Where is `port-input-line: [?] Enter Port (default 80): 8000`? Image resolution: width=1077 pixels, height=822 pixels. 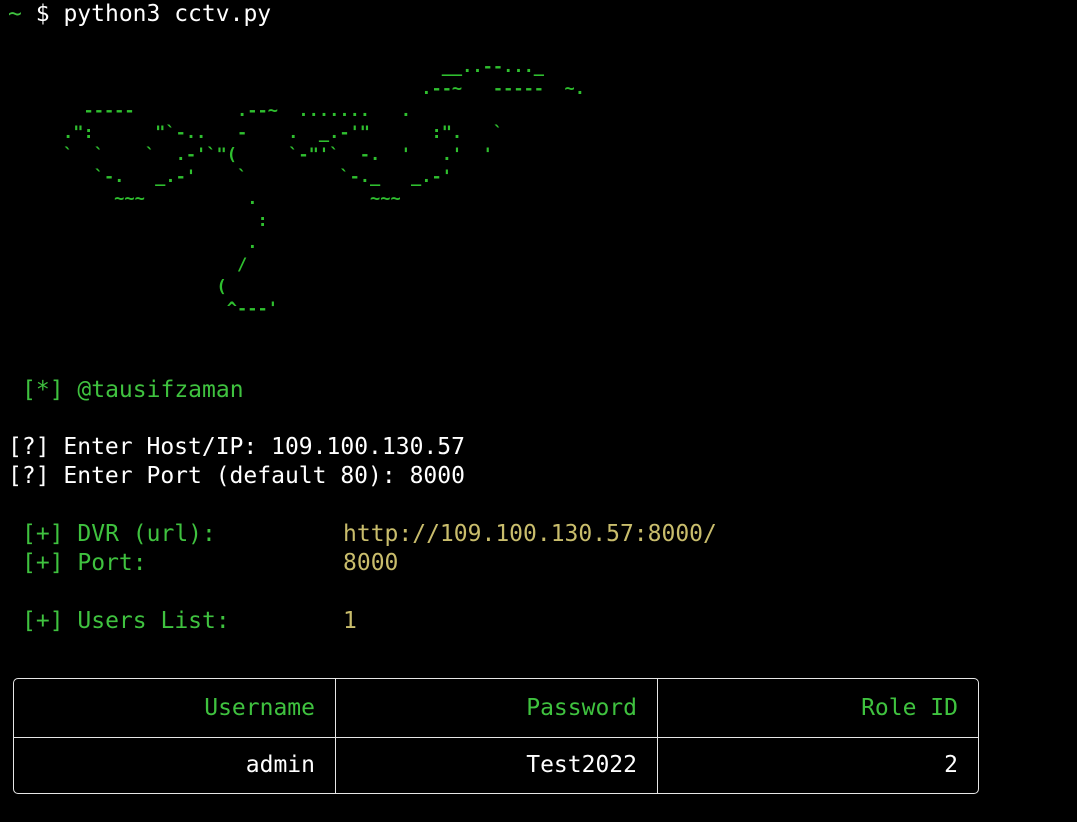
port-input-line: [?] Enter Port (default 80): 8000 is located at coordinates (236, 476).